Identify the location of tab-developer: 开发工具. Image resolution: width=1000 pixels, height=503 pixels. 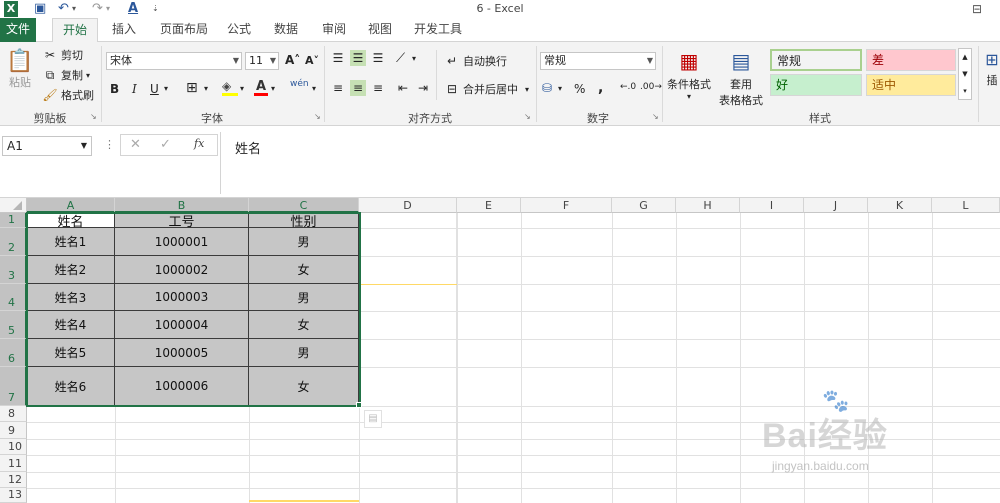
(438, 30).